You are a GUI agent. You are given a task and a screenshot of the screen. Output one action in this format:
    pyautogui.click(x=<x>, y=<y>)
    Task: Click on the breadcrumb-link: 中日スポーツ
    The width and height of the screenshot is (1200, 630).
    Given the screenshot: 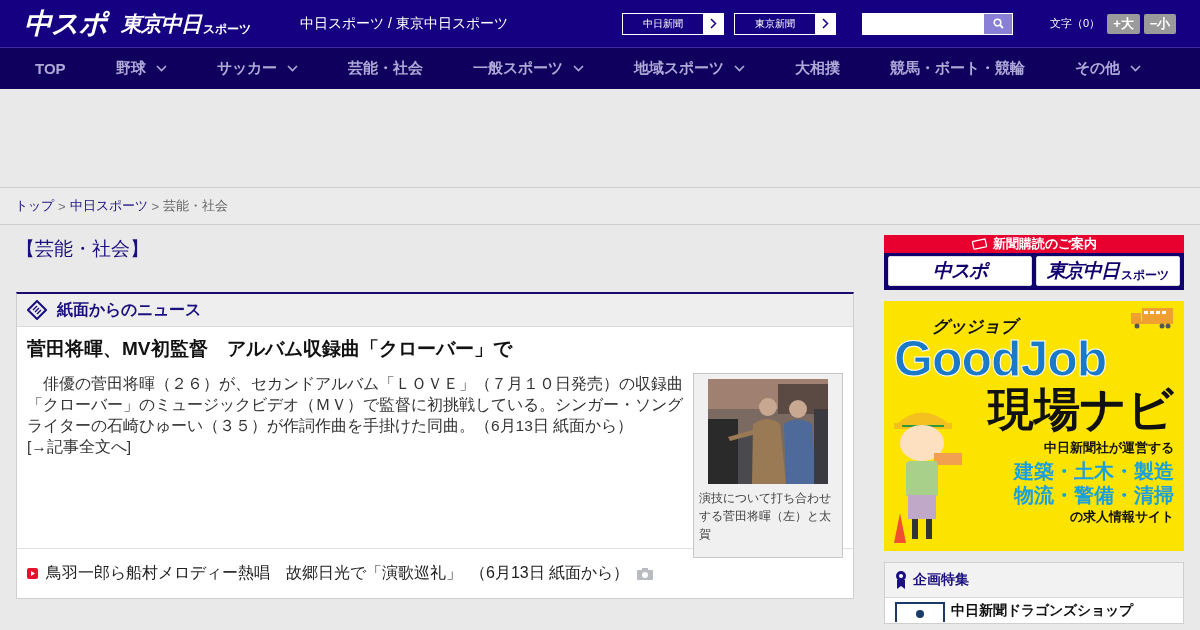 What is the action you would take?
    pyautogui.click(x=108, y=206)
    